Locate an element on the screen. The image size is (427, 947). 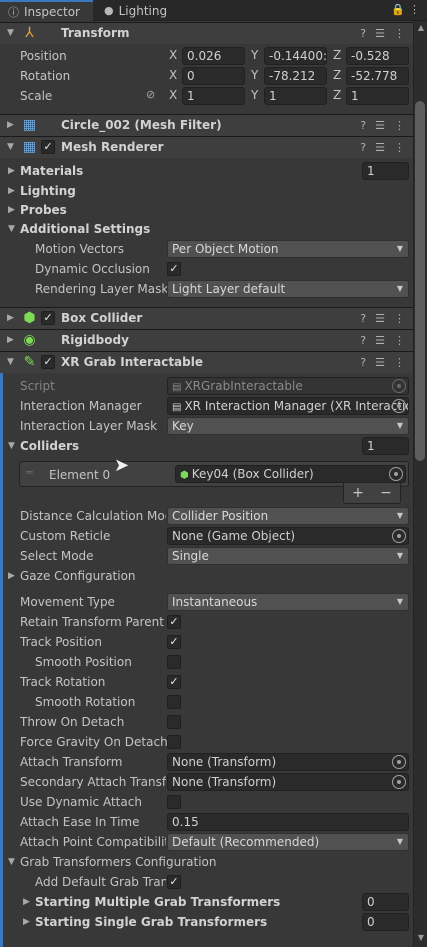
dynamic-occlusion-checkbox: ✓ is located at coordinates (174, 269).